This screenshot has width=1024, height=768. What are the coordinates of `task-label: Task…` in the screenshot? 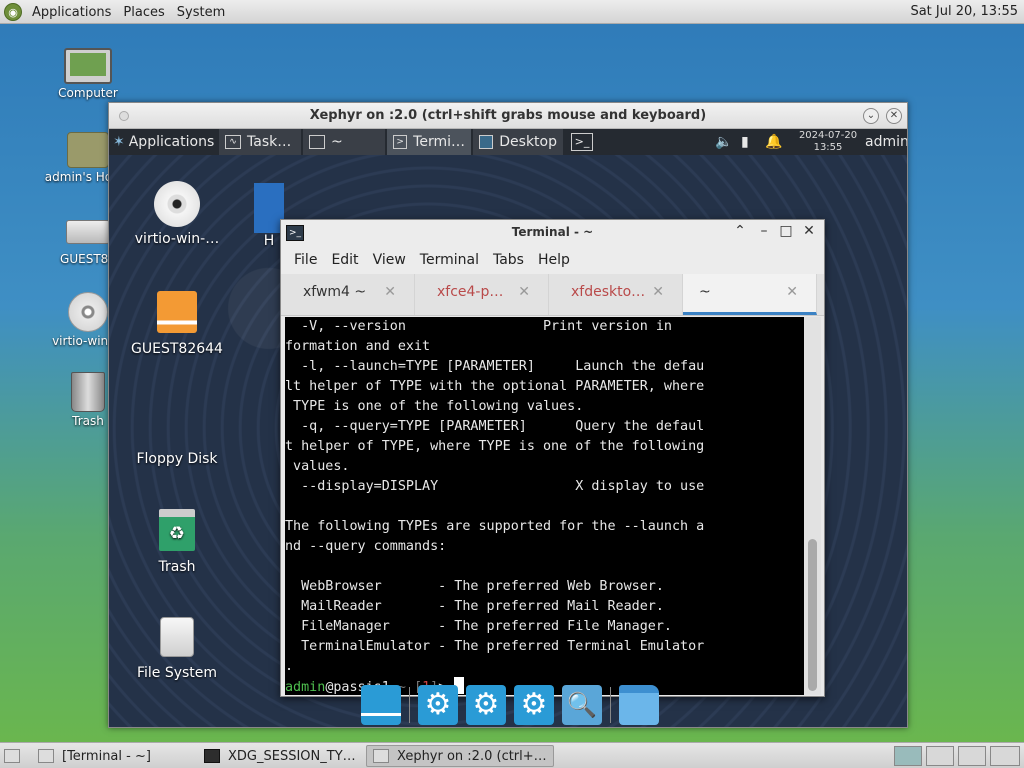 It's located at (269, 142).